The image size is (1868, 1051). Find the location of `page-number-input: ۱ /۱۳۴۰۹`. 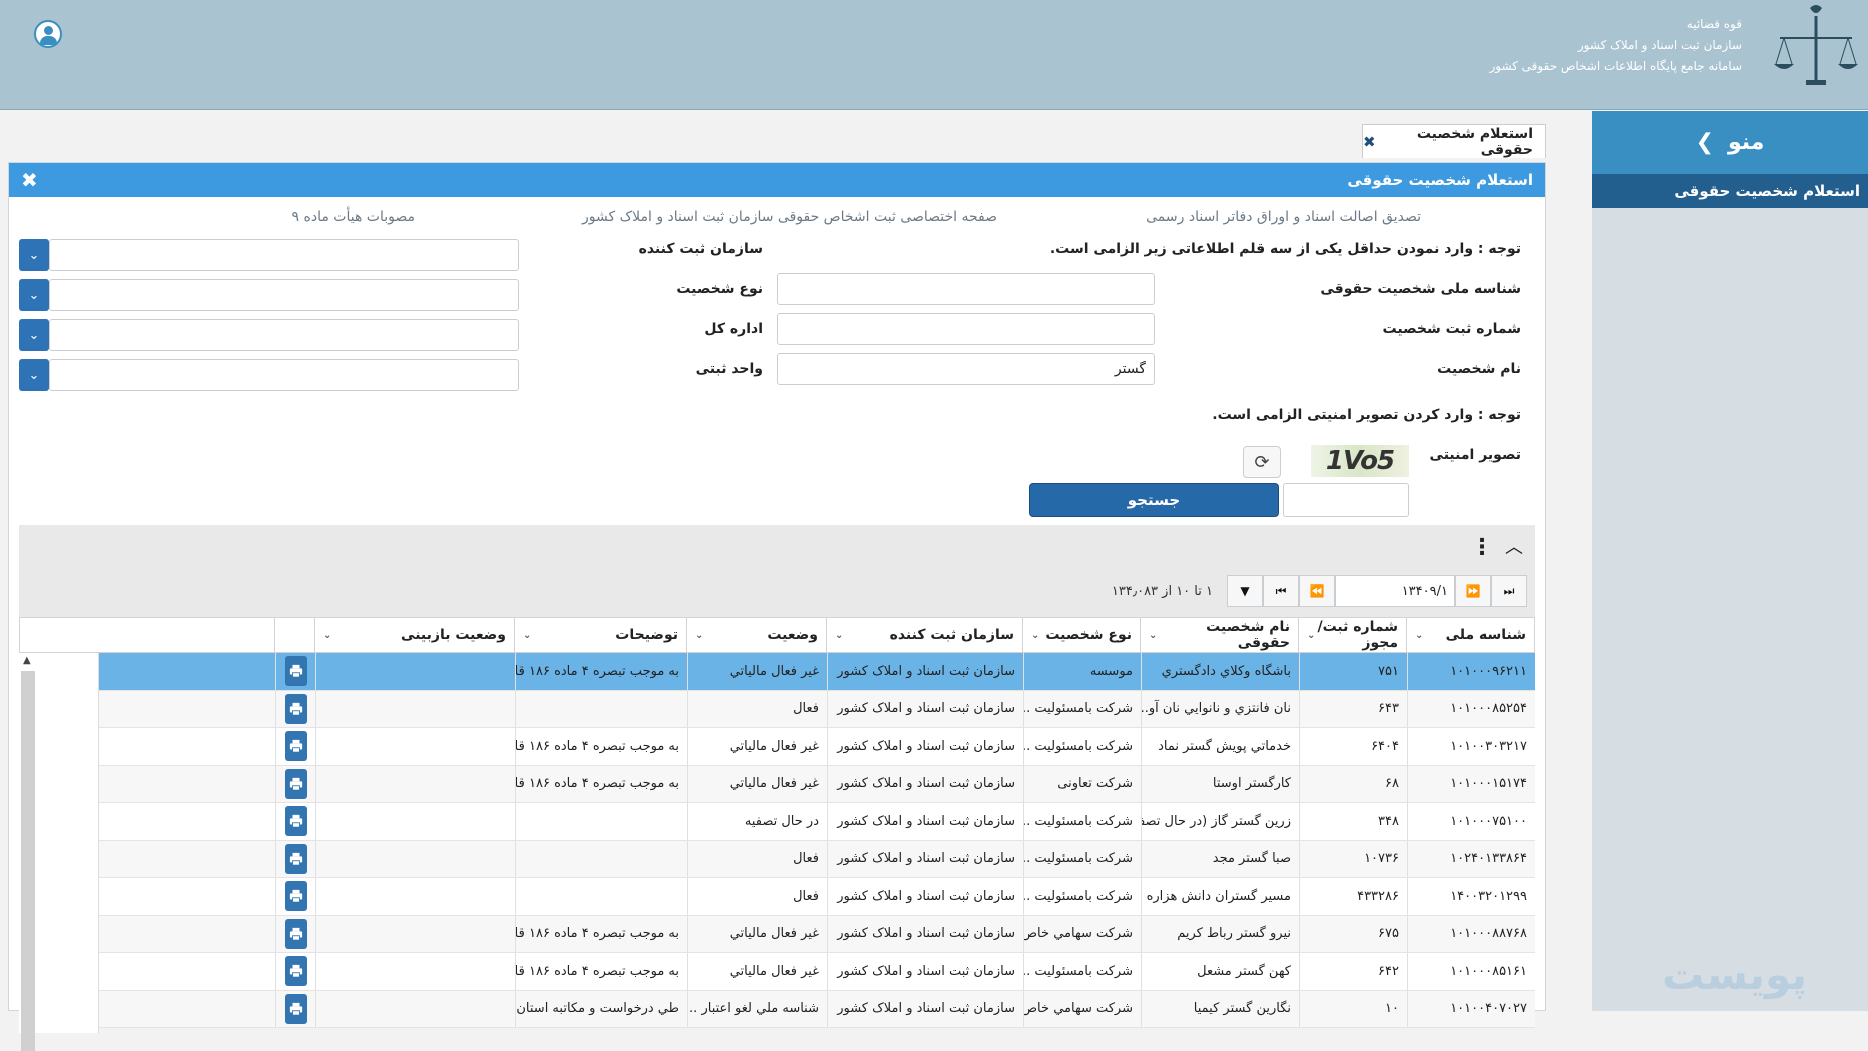

page-number-input: ۱ /۱۳۴۰۹ is located at coordinates (1395, 591).